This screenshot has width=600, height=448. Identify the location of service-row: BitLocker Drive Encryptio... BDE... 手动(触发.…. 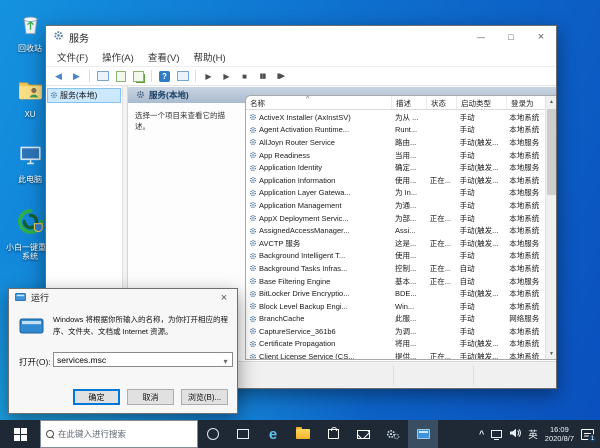
(395, 293).